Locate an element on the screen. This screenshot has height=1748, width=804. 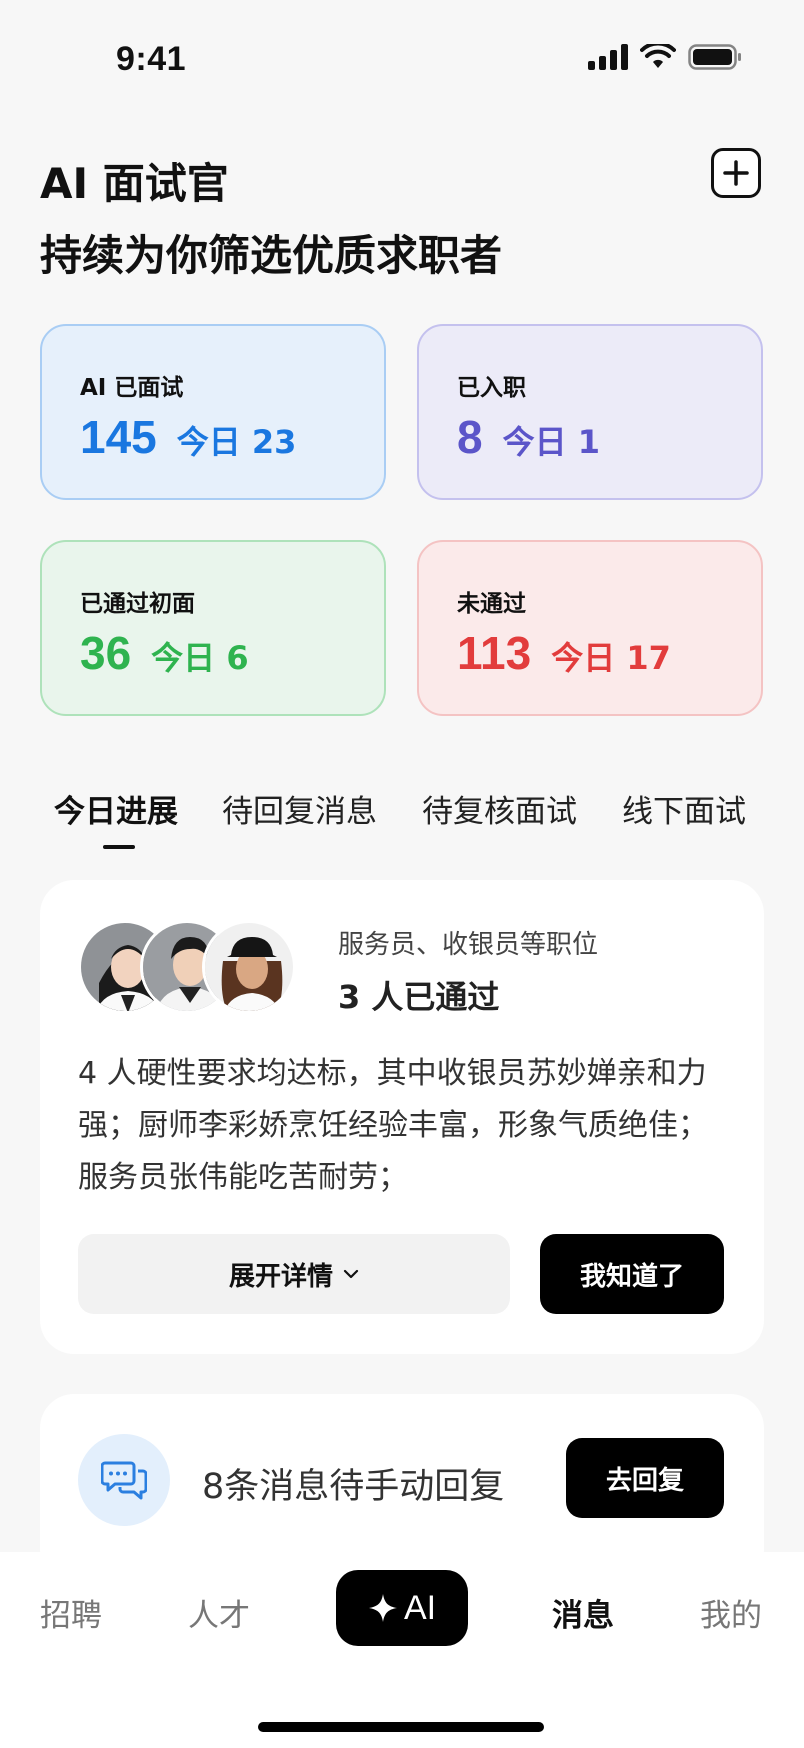
stat-label: 已入职 is located at coordinates (491, 388).